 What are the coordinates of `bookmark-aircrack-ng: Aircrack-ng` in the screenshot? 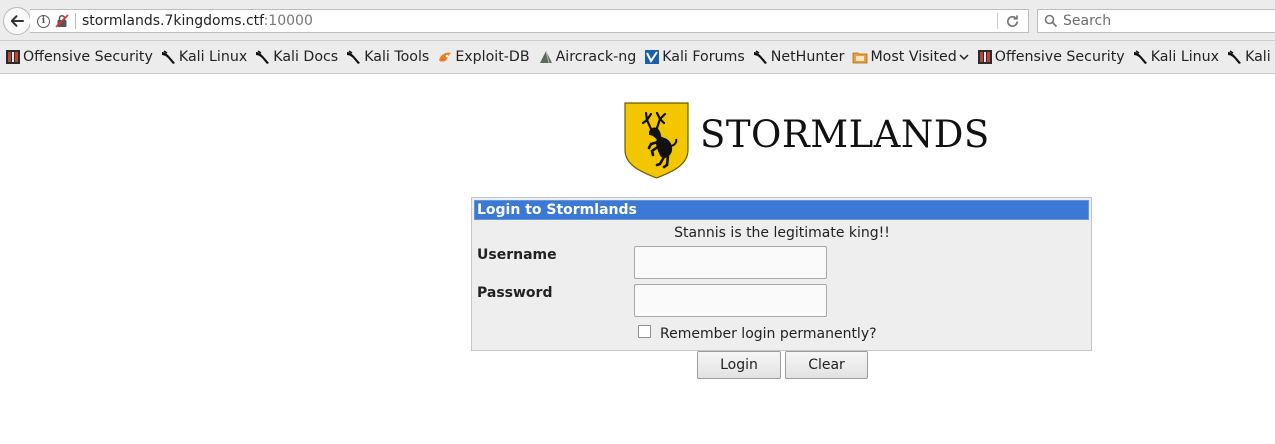 It's located at (587, 57).